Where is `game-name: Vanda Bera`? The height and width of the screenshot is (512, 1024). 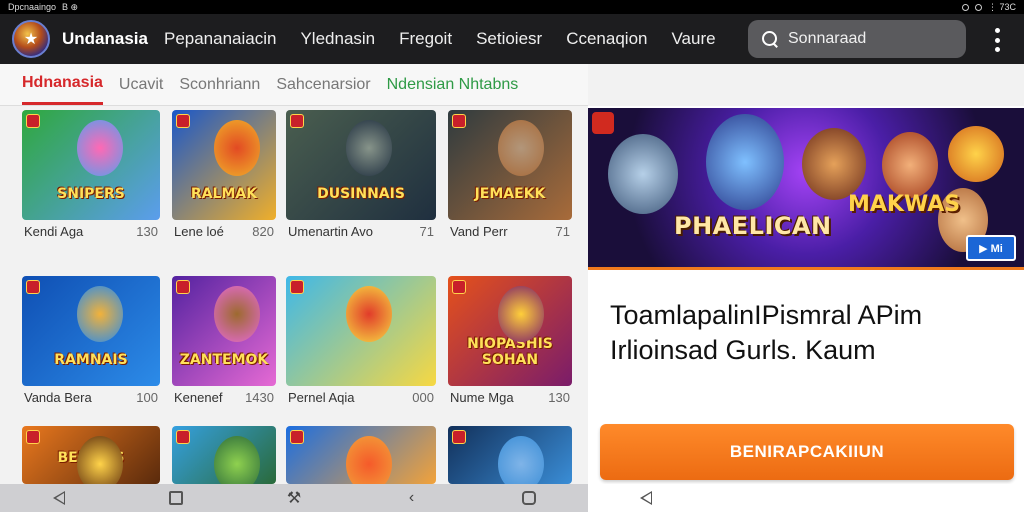
game-name: Vanda Bera is located at coordinates (58, 397).